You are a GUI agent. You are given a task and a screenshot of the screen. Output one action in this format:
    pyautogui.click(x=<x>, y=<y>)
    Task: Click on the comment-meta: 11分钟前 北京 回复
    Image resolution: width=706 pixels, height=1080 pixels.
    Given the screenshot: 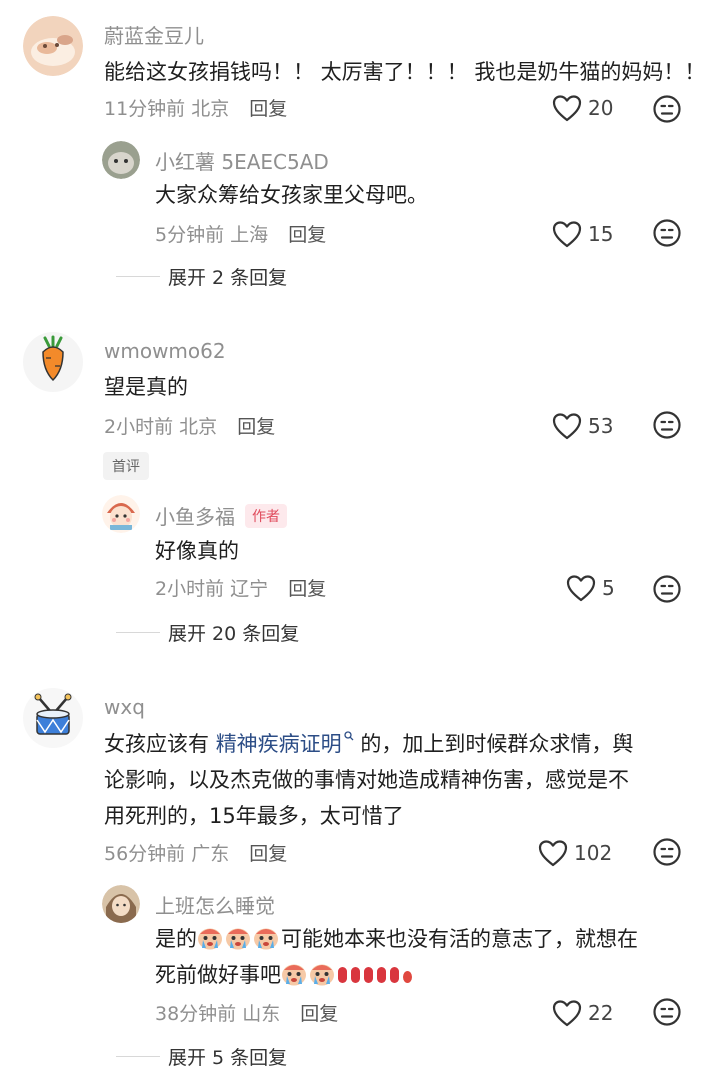 What is the action you would take?
    pyautogui.click(x=195, y=107)
    